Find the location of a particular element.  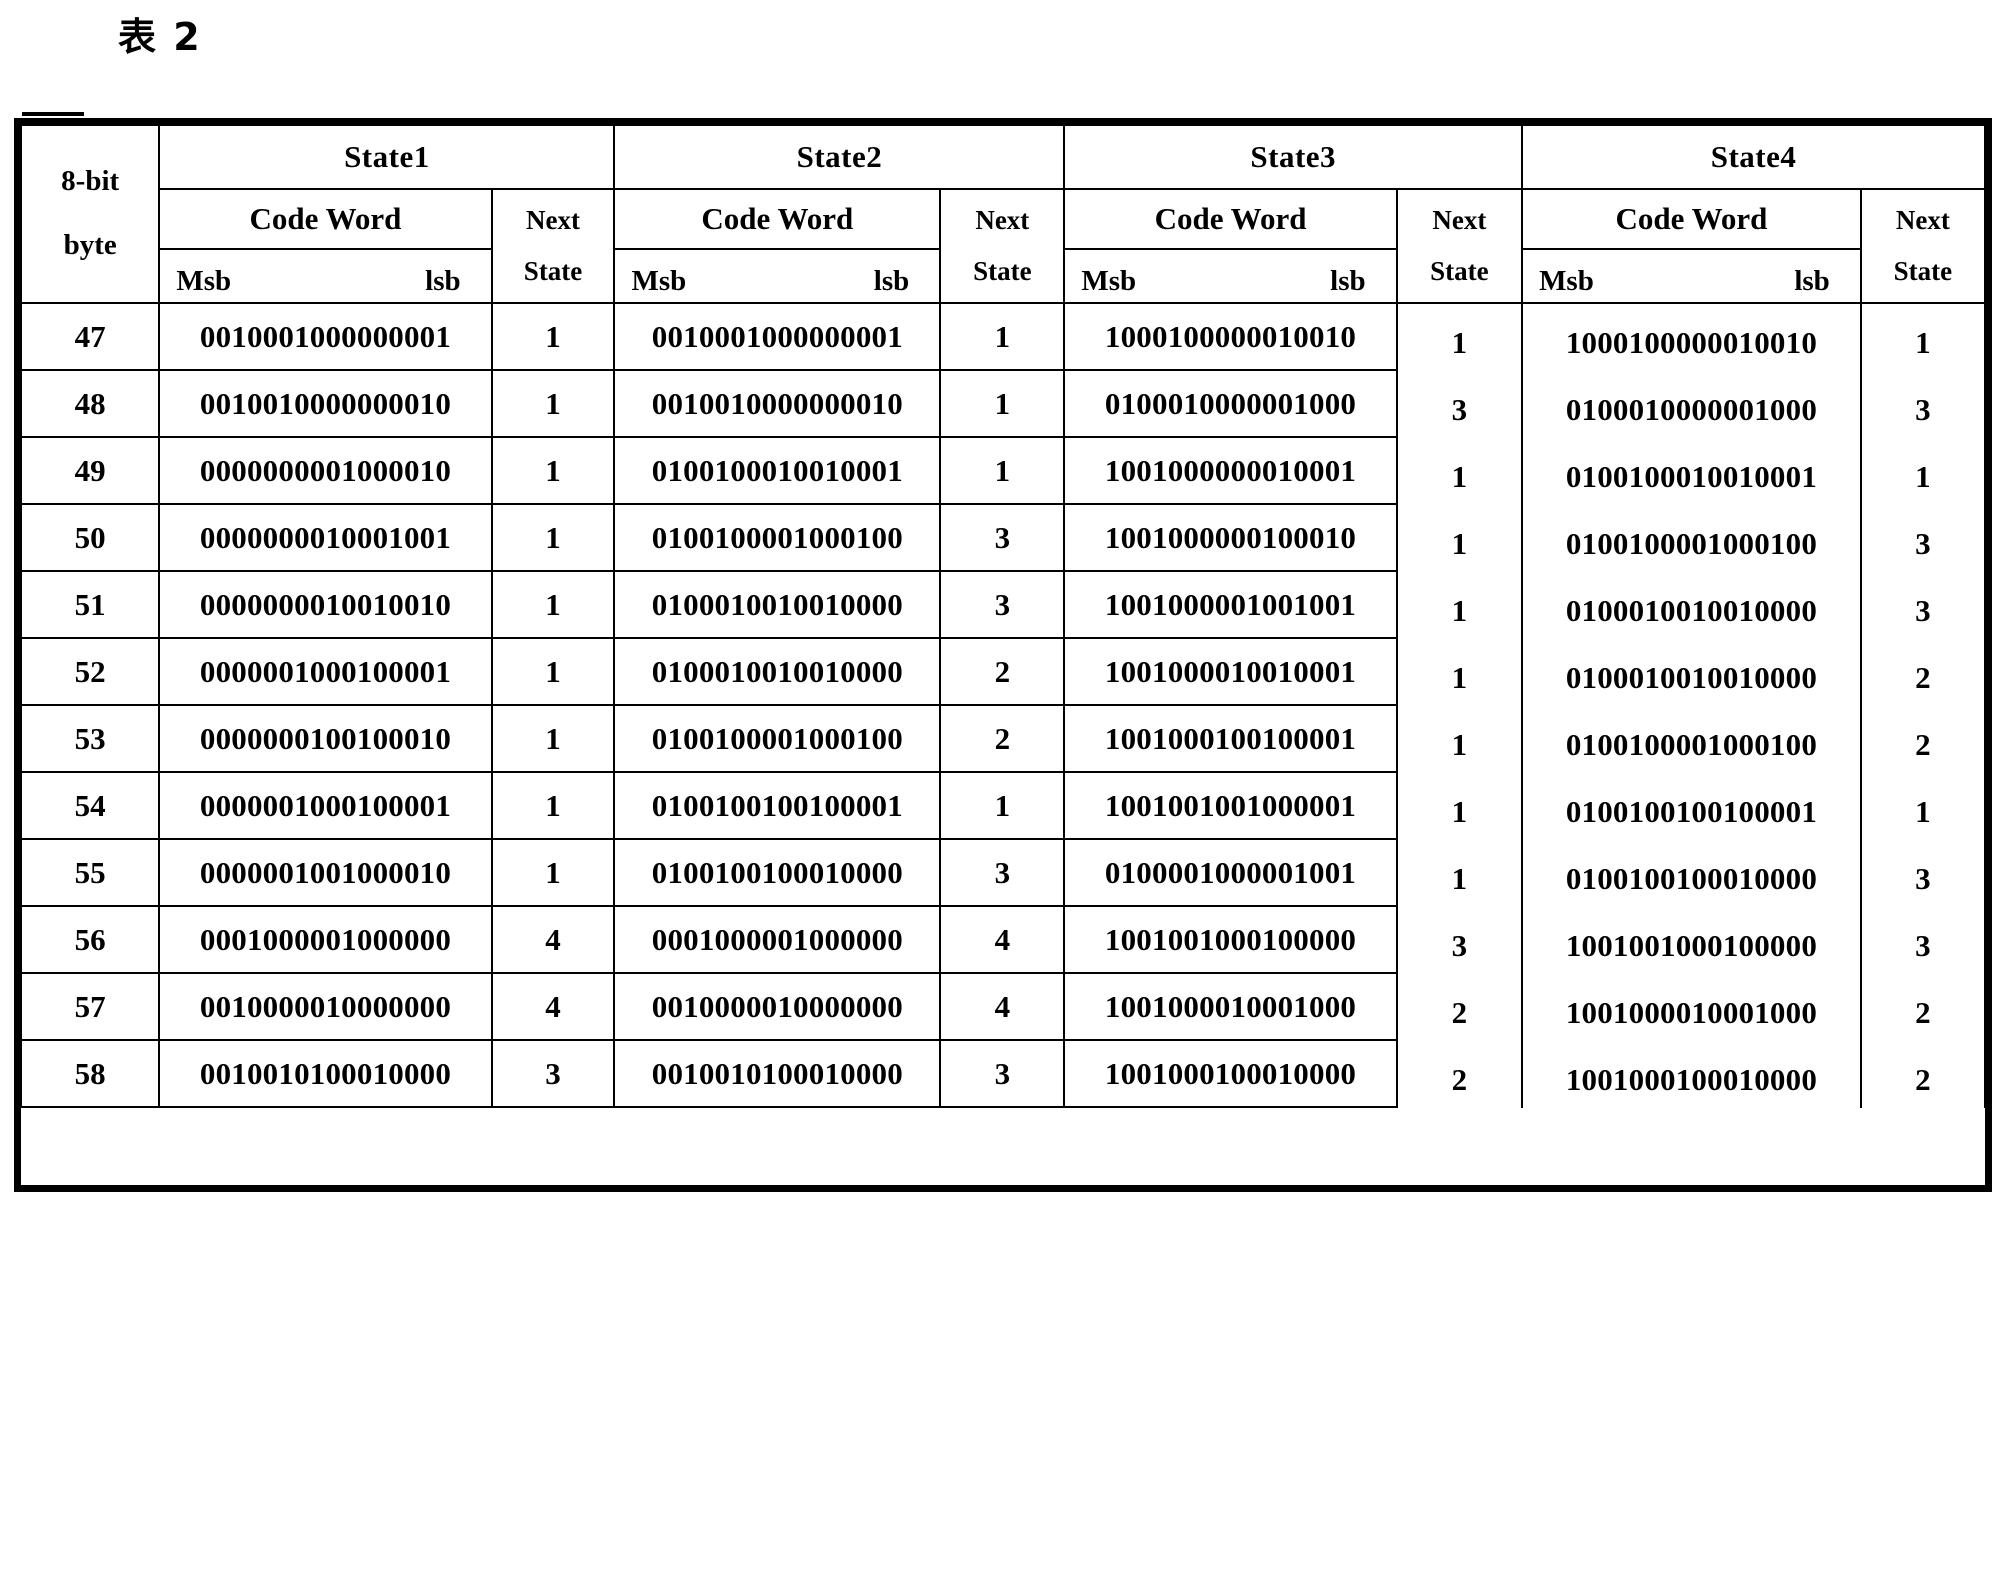

cell-byte: 48 is located at coordinates (90, 403).